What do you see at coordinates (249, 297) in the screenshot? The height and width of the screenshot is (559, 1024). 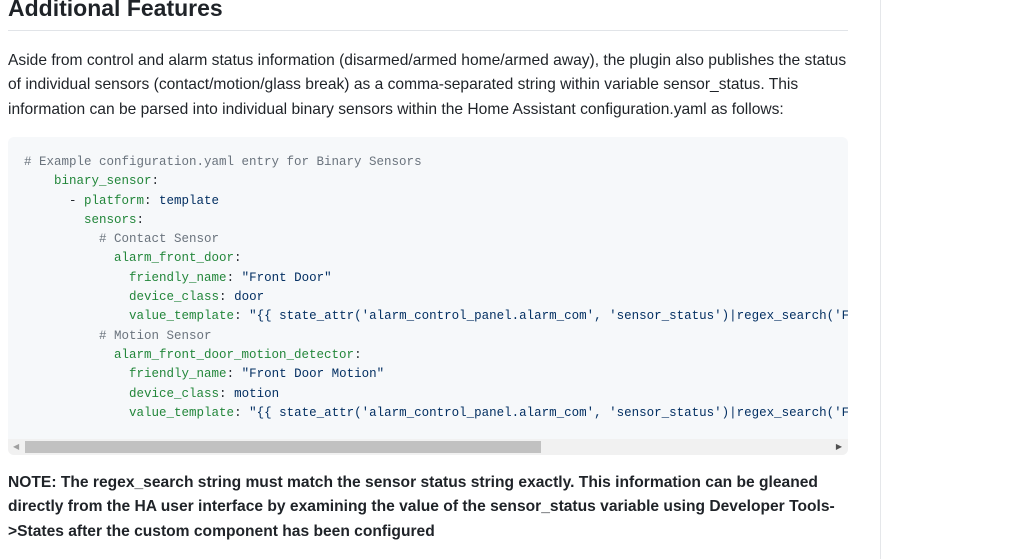 I see `code-value: door` at bounding box center [249, 297].